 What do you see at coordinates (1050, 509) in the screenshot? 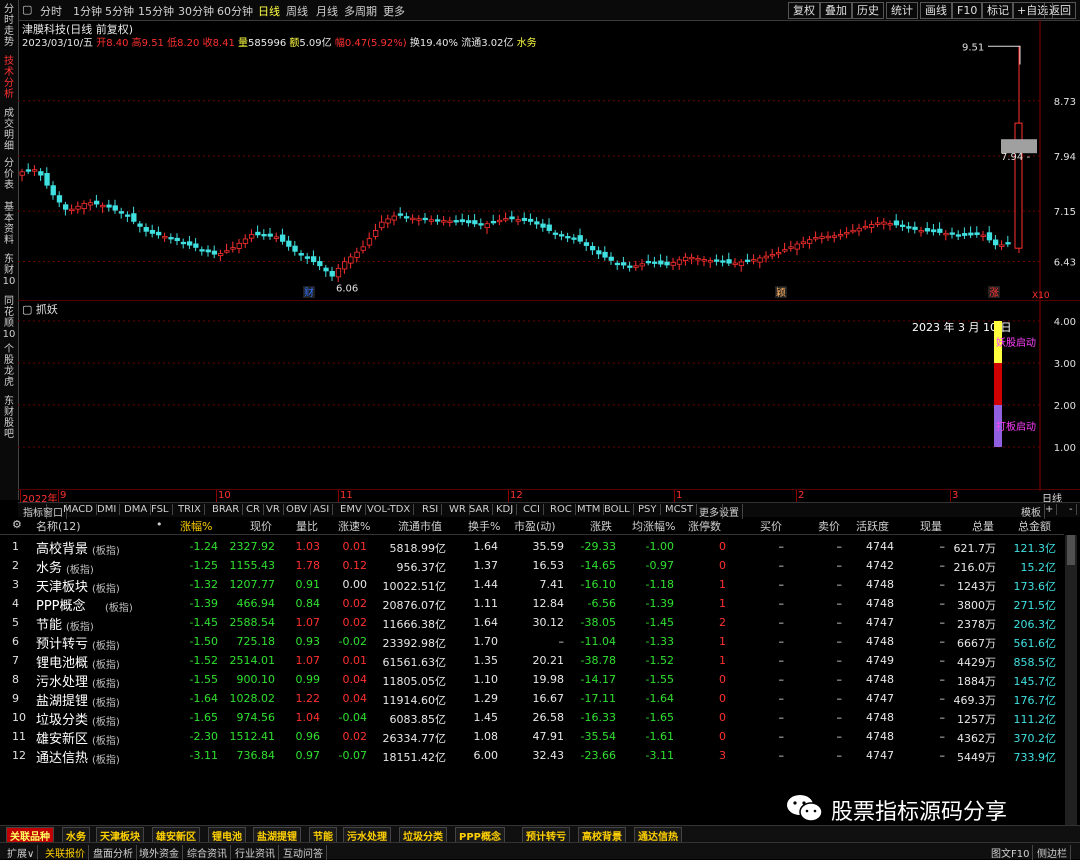
I see `indicator-right-button-1: +` at bounding box center [1050, 509].